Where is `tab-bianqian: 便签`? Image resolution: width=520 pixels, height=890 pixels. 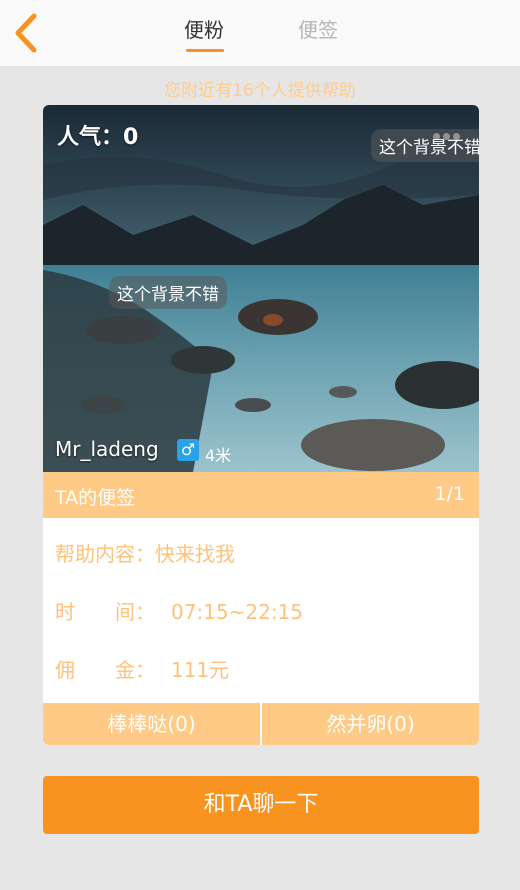 tab-bianqian: 便签 is located at coordinates (318, 28).